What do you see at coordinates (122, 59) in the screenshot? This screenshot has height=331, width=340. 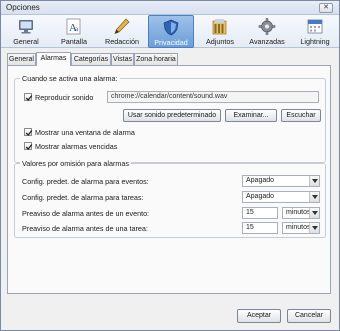 I see `tab-views: Vistas` at bounding box center [122, 59].